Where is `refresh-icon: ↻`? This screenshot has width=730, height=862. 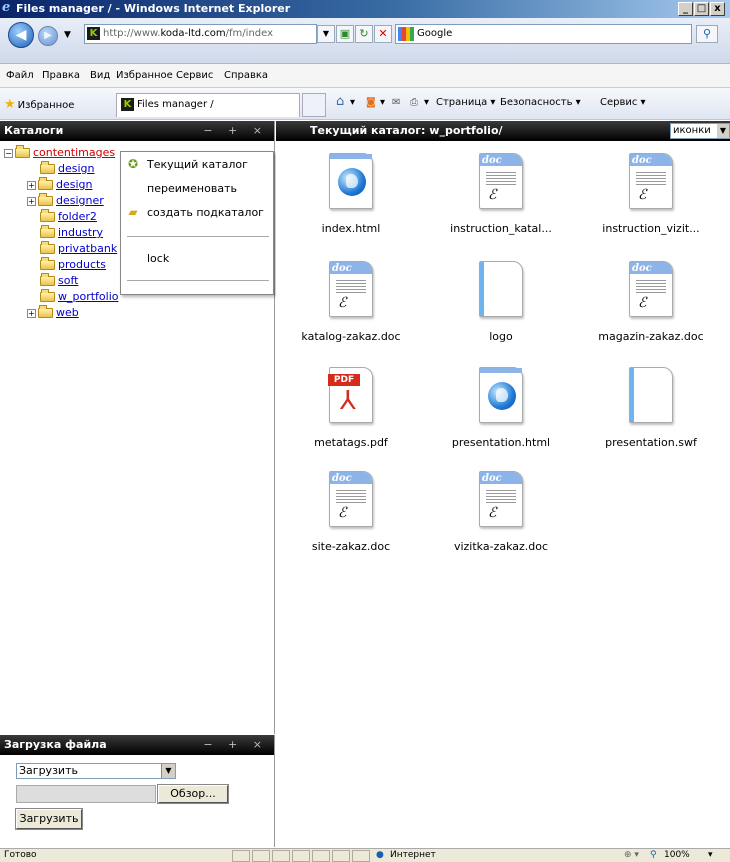
refresh-icon: ↻ is located at coordinates (364, 34).